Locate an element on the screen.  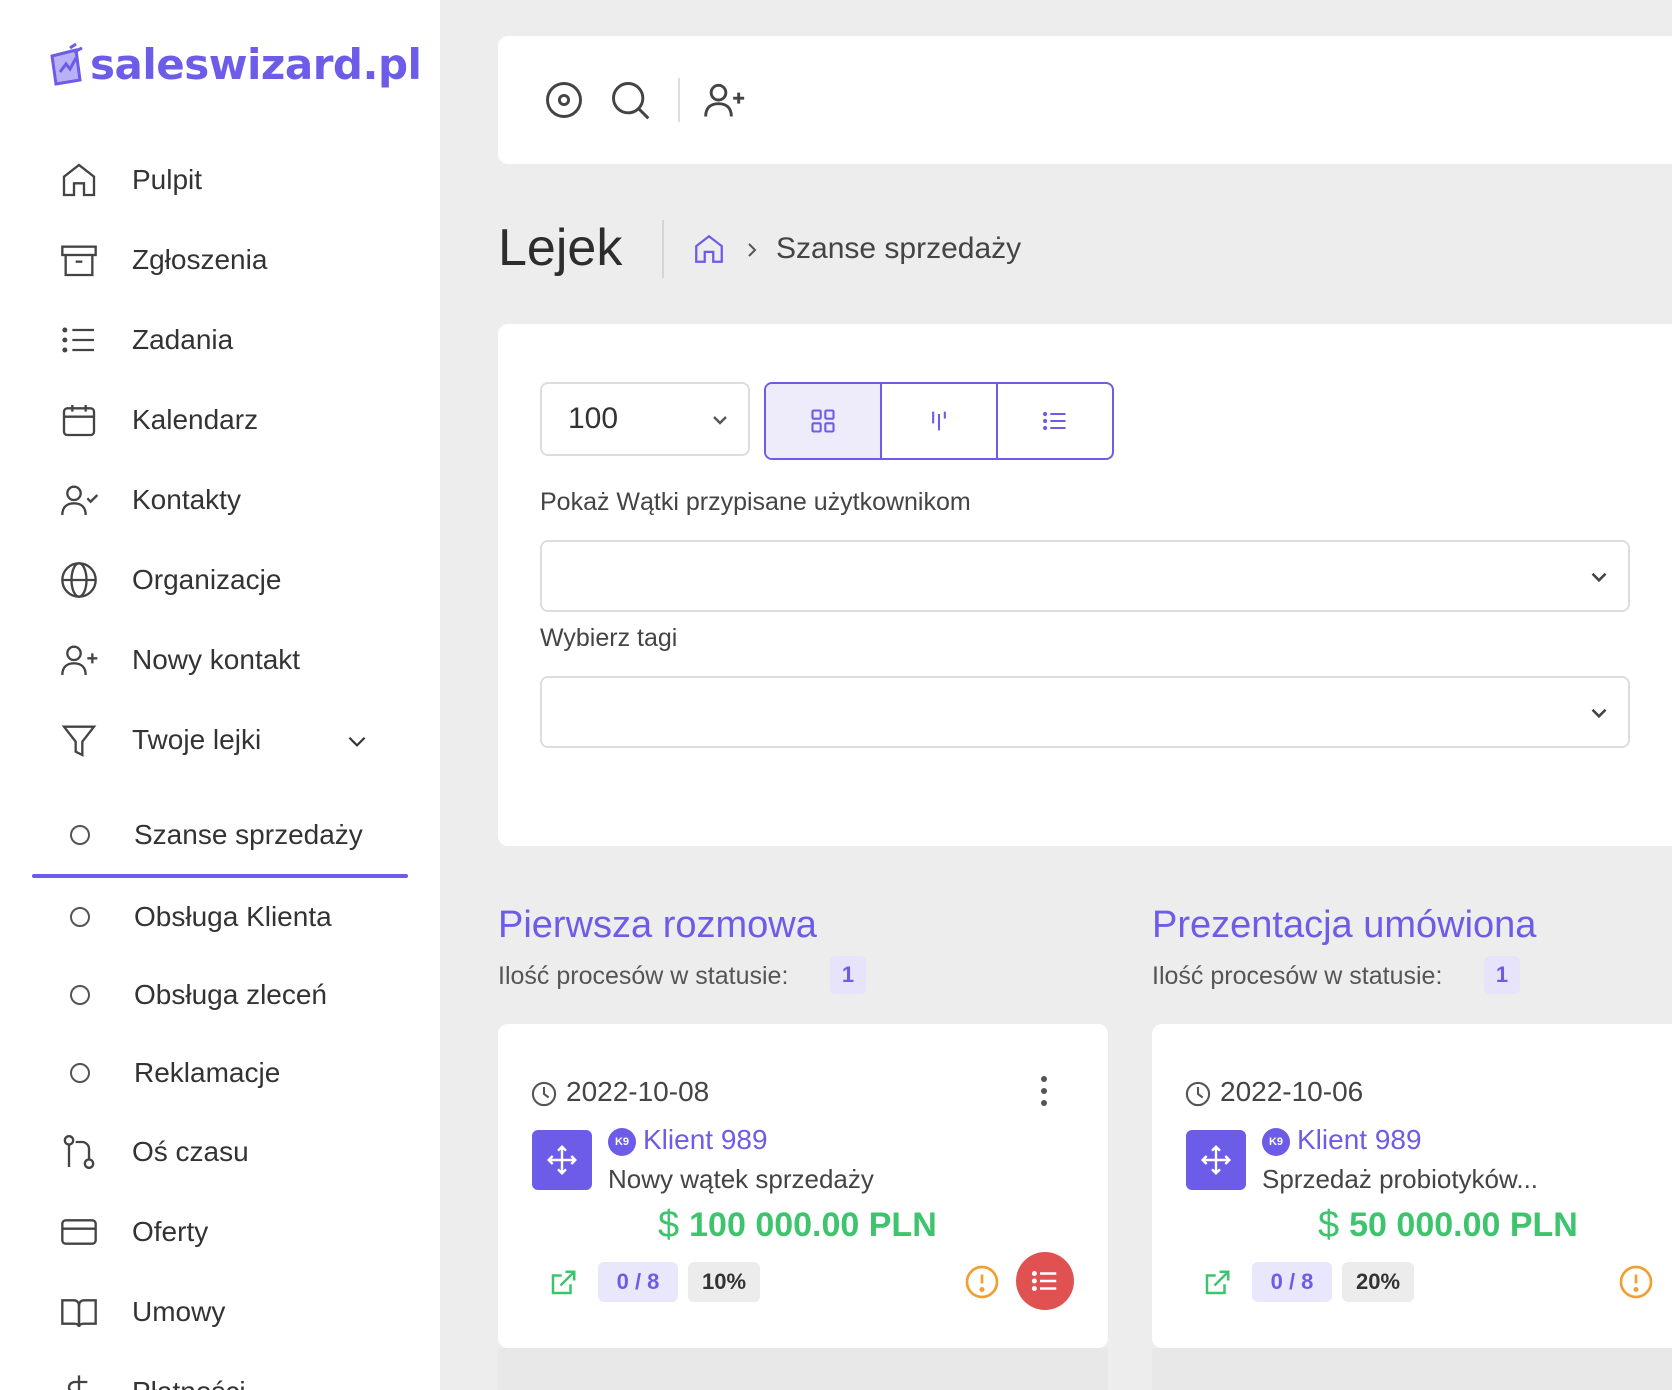
title-divider is located at coordinates (663, 249).